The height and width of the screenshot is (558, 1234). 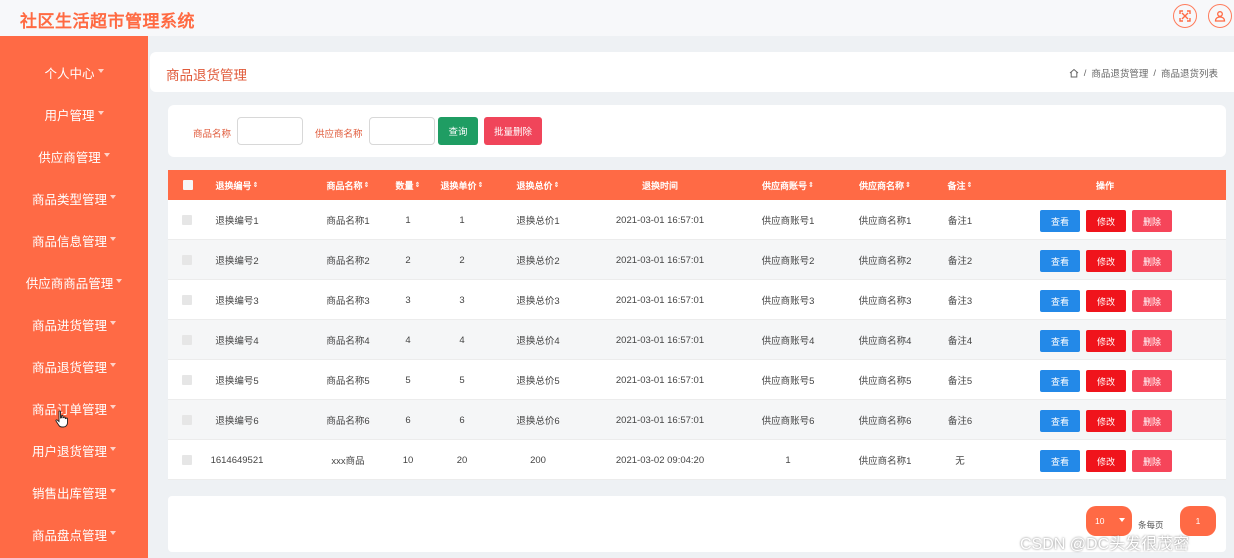 What do you see at coordinates (69, 199) in the screenshot?
I see `sidebar-item-label: 商品类型管理` at bounding box center [69, 199].